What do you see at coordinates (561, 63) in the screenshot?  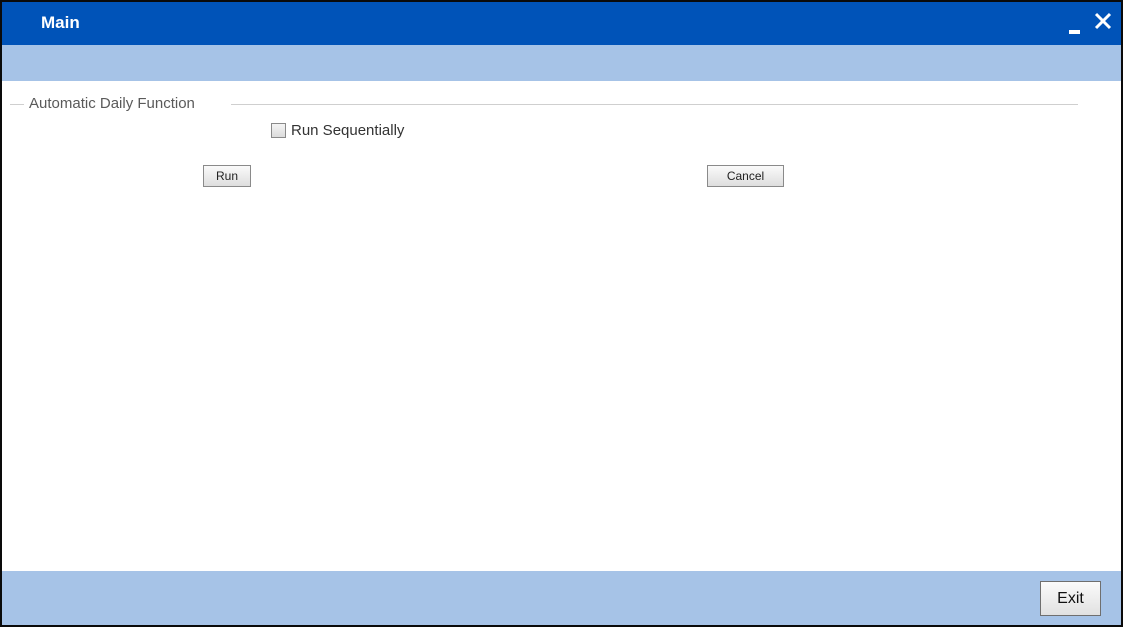 I see `toolbar` at bounding box center [561, 63].